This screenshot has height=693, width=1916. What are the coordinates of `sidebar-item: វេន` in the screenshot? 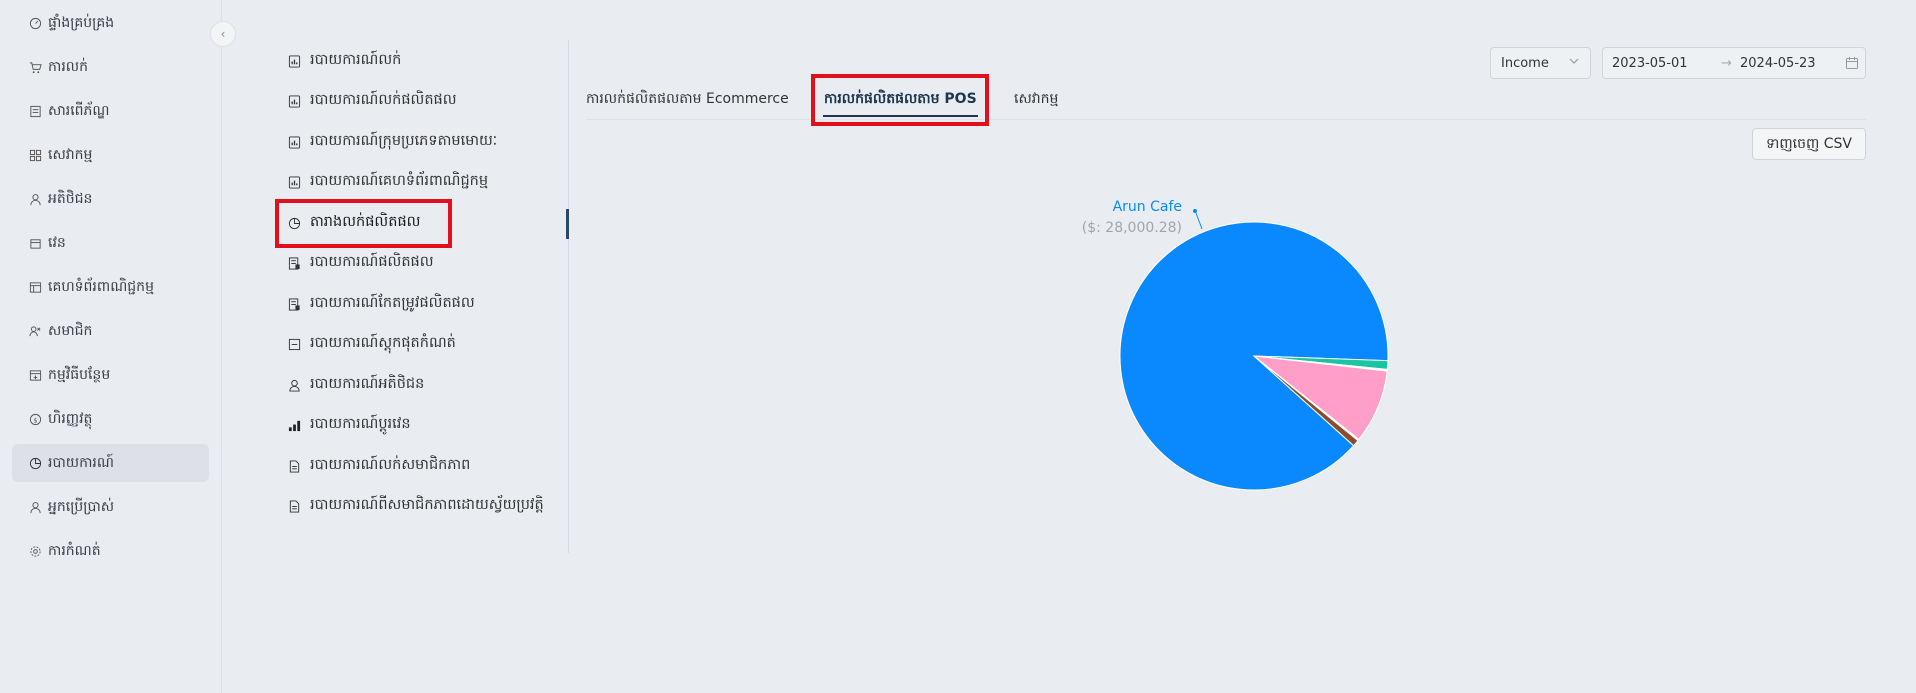 It's located at (110, 243).